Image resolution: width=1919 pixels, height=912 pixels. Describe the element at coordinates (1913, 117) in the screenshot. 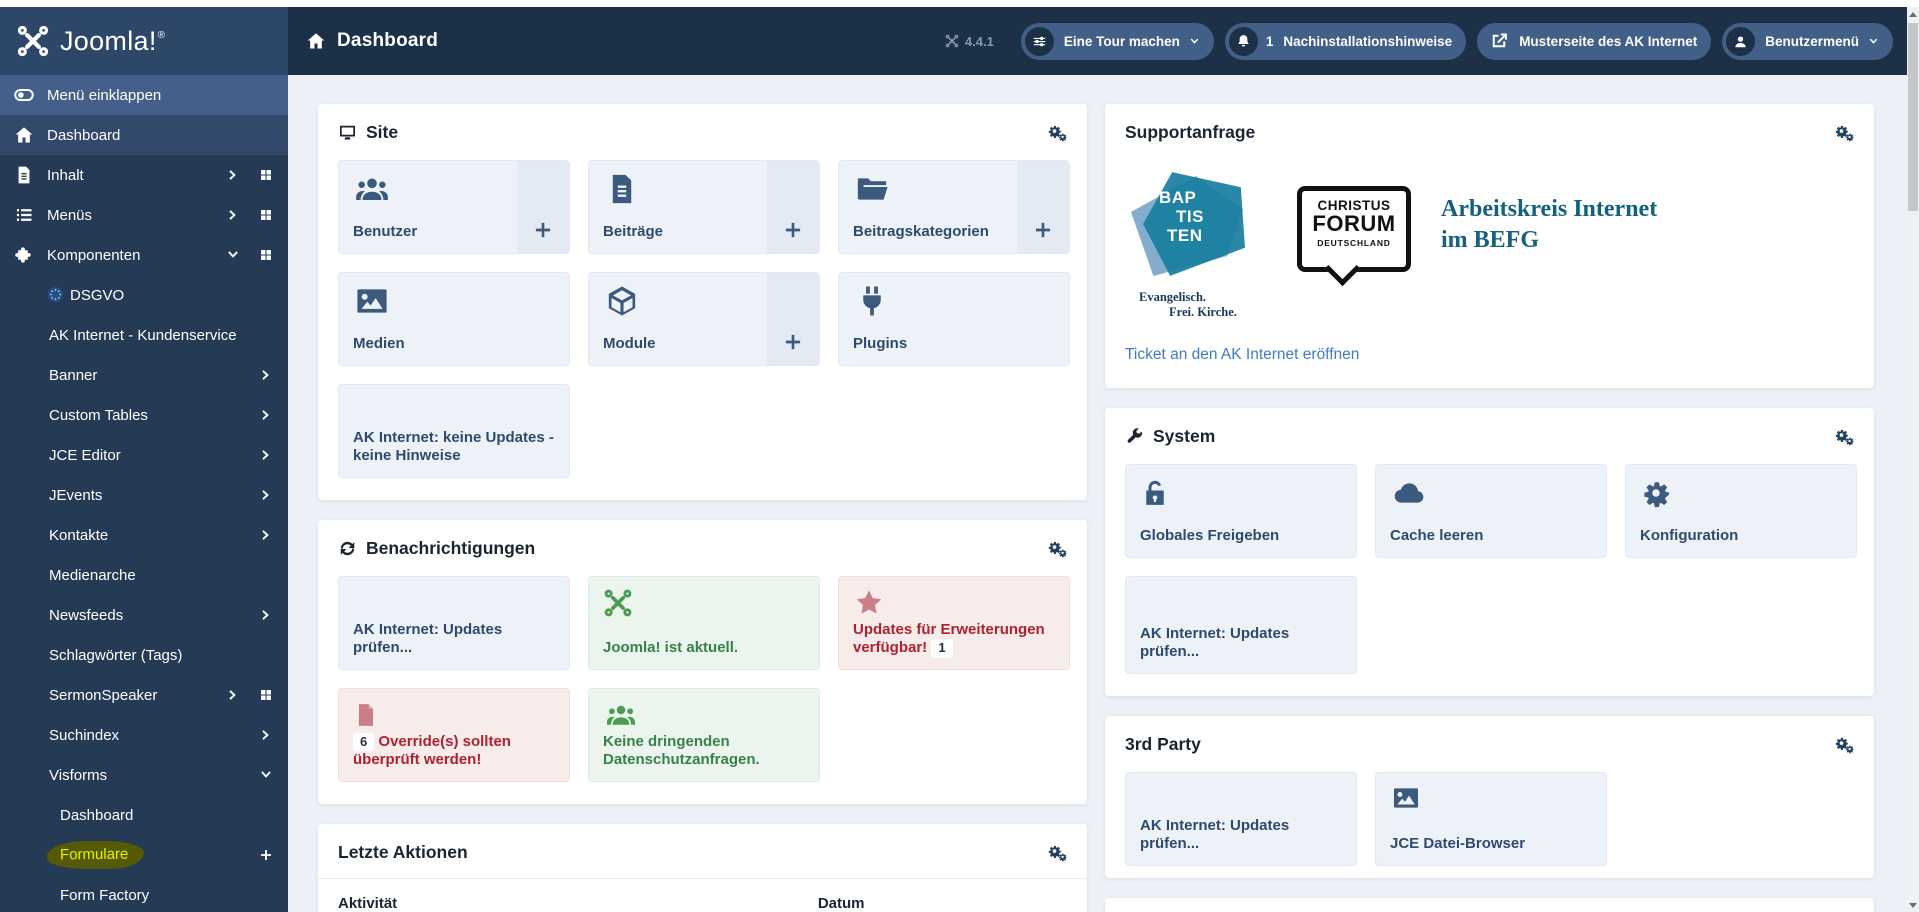

I see `scrollbar-thumb` at that location.